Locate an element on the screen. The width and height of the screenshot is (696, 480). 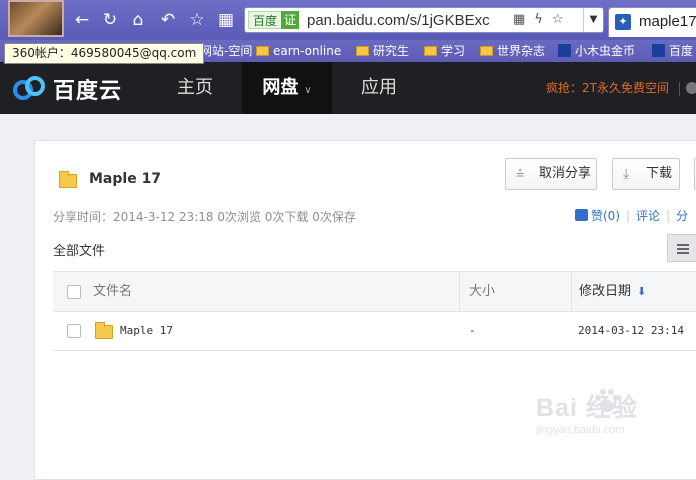
bookmark-label: 百度 is located at coordinates (681, 51).